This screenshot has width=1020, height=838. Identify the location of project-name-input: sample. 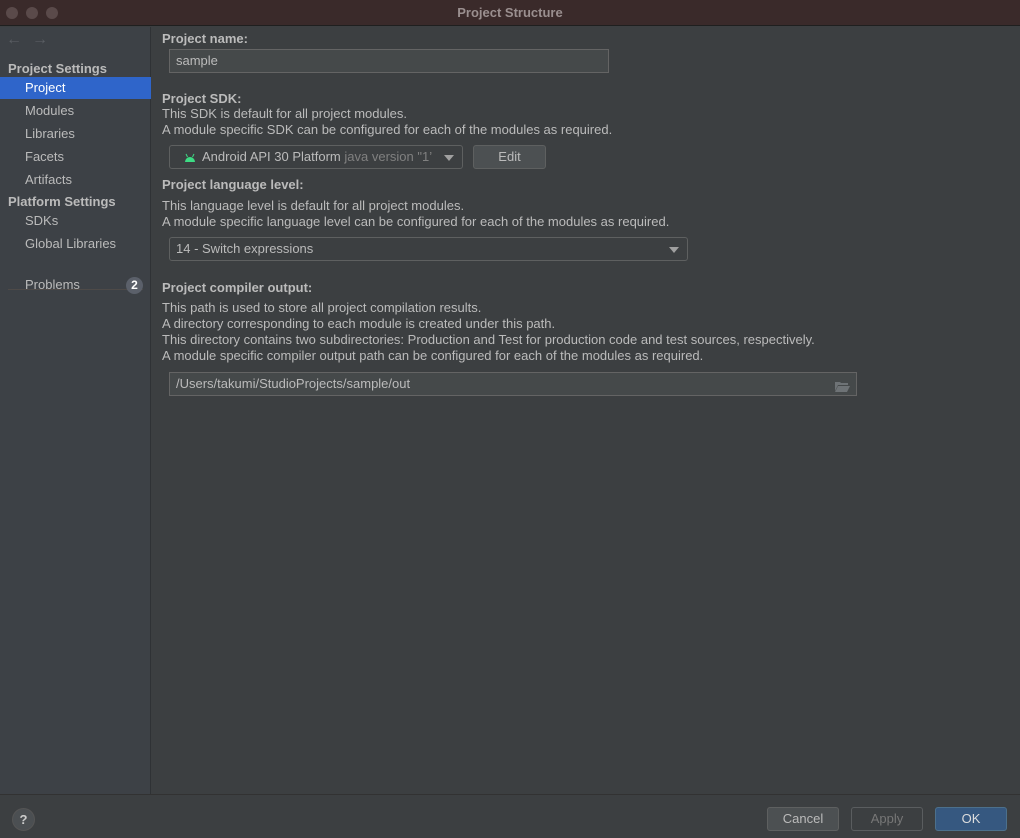
(389, 61).